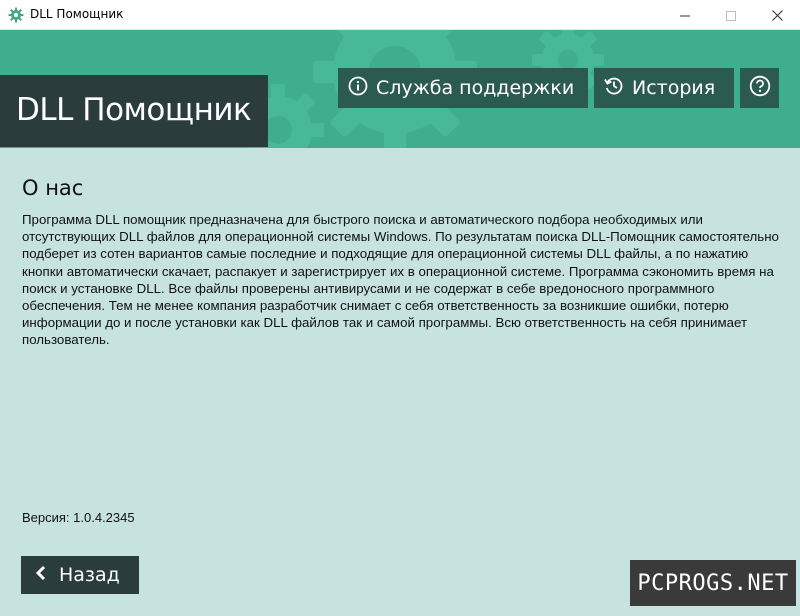 The width and height of the screenshot is (800, 616). I want to click on back-button-label: Назад, so click(89, 575).